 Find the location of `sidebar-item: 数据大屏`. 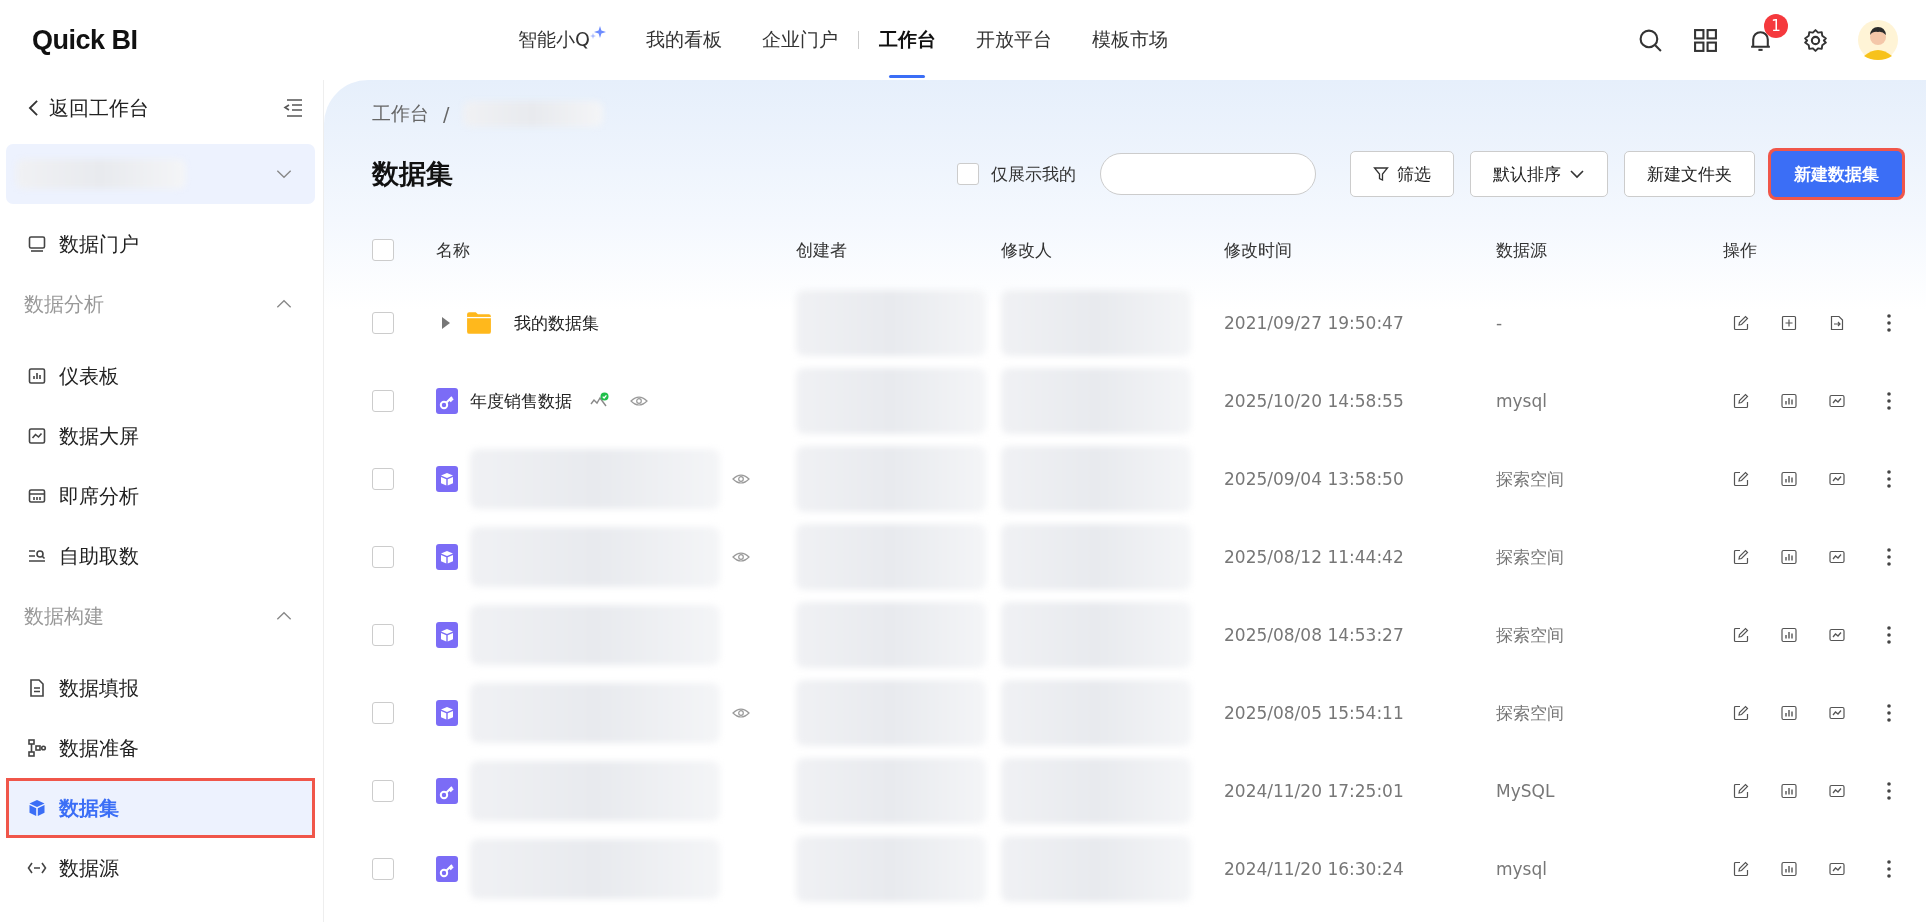

sidebar-item: 数据大屏 is located at coordinates (160, 436).